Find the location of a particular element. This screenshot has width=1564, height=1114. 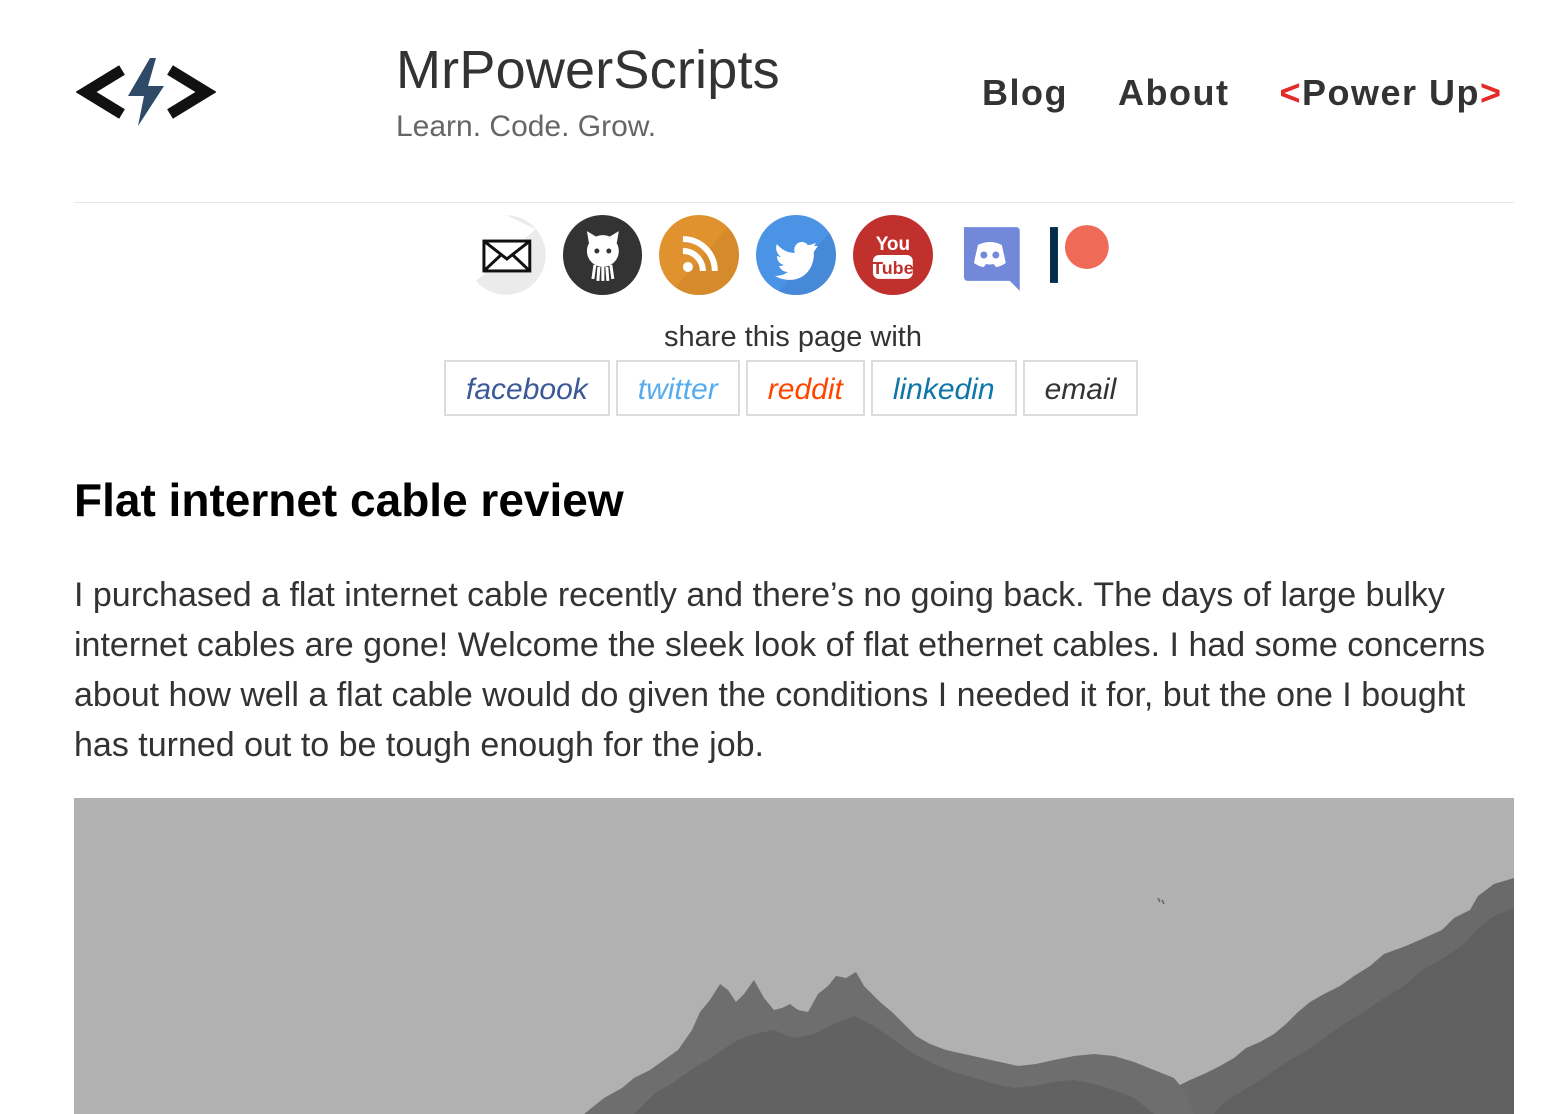

bracket-open: < is located at coordinates (1290, 92).